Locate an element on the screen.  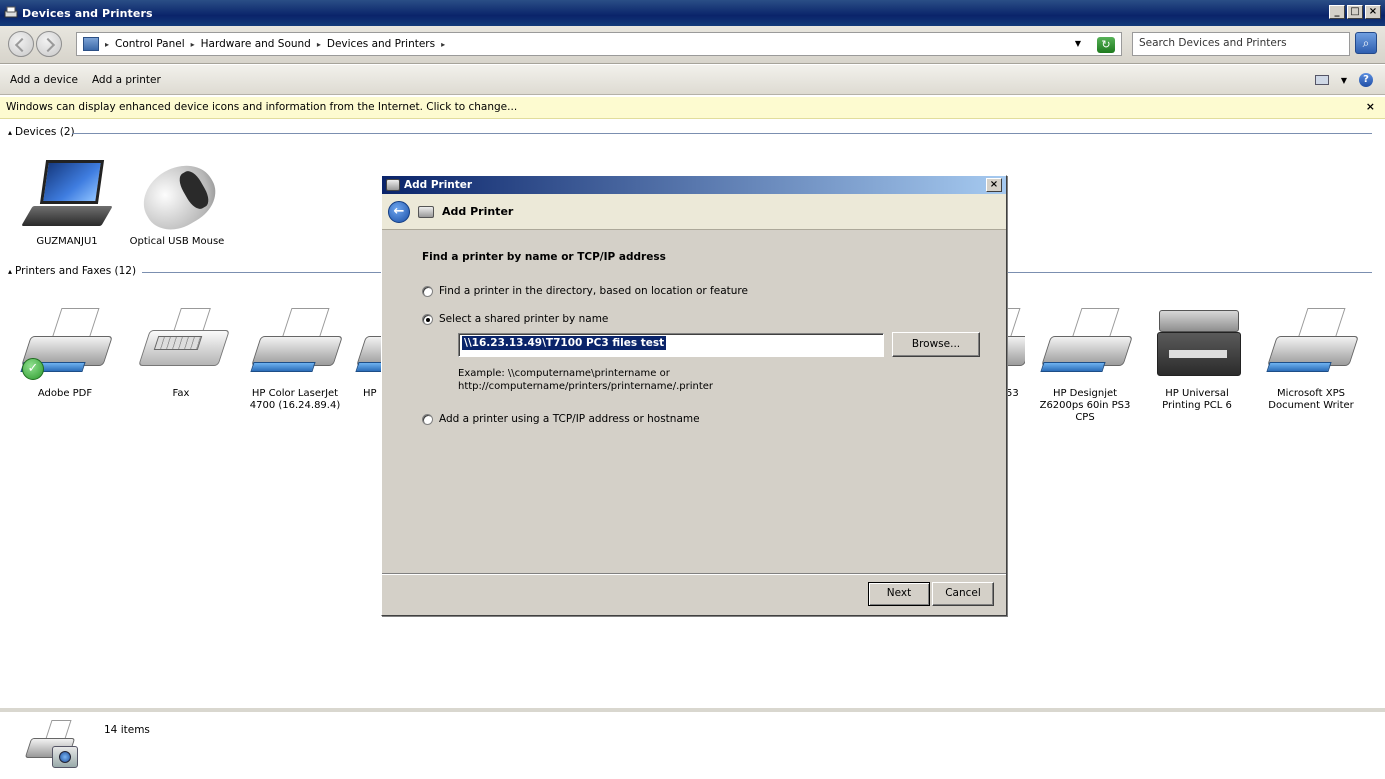
fax-icon is located at coordinates (183, 345).